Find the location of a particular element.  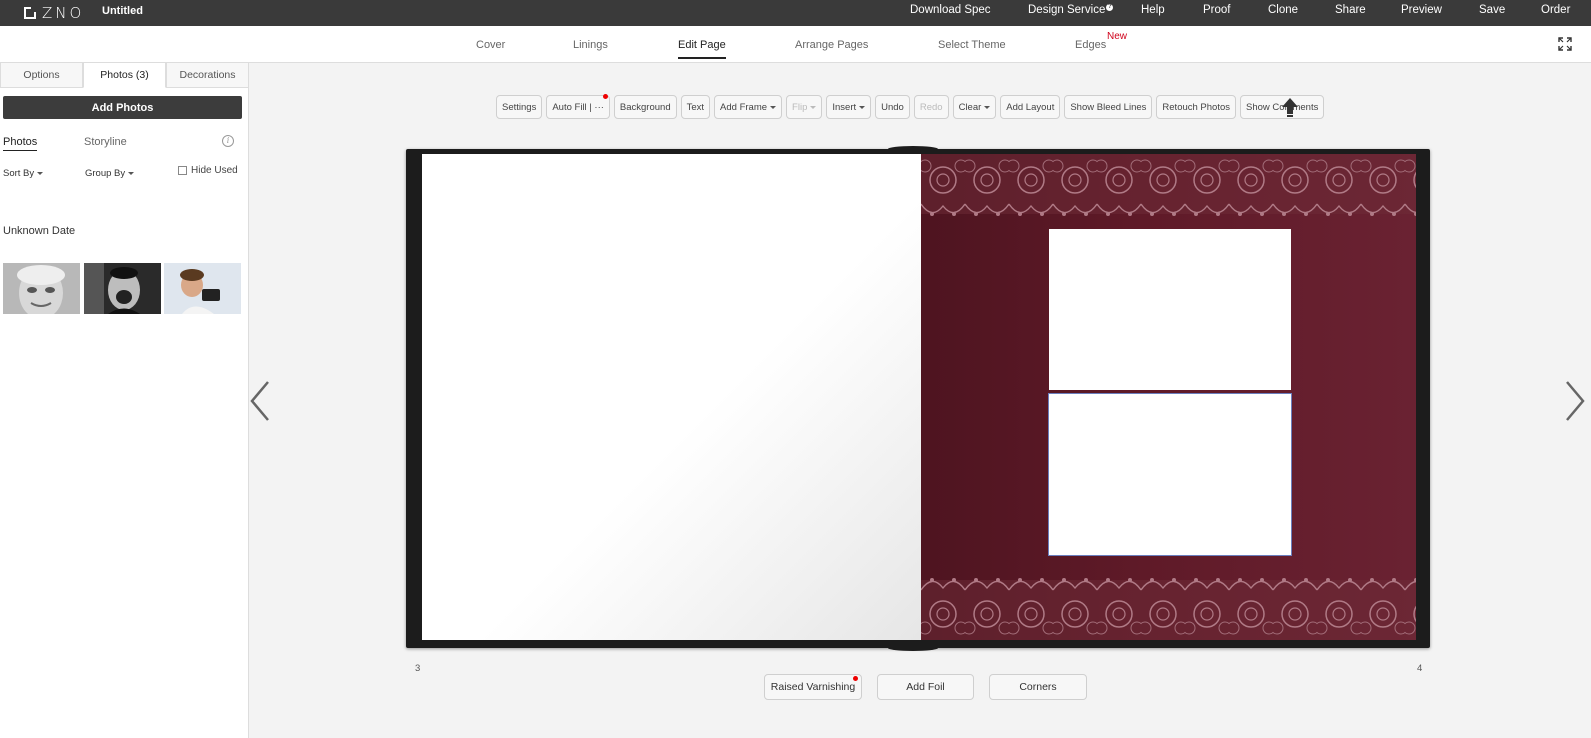

corners-button: Corners is located at coordinates (1038, 687).